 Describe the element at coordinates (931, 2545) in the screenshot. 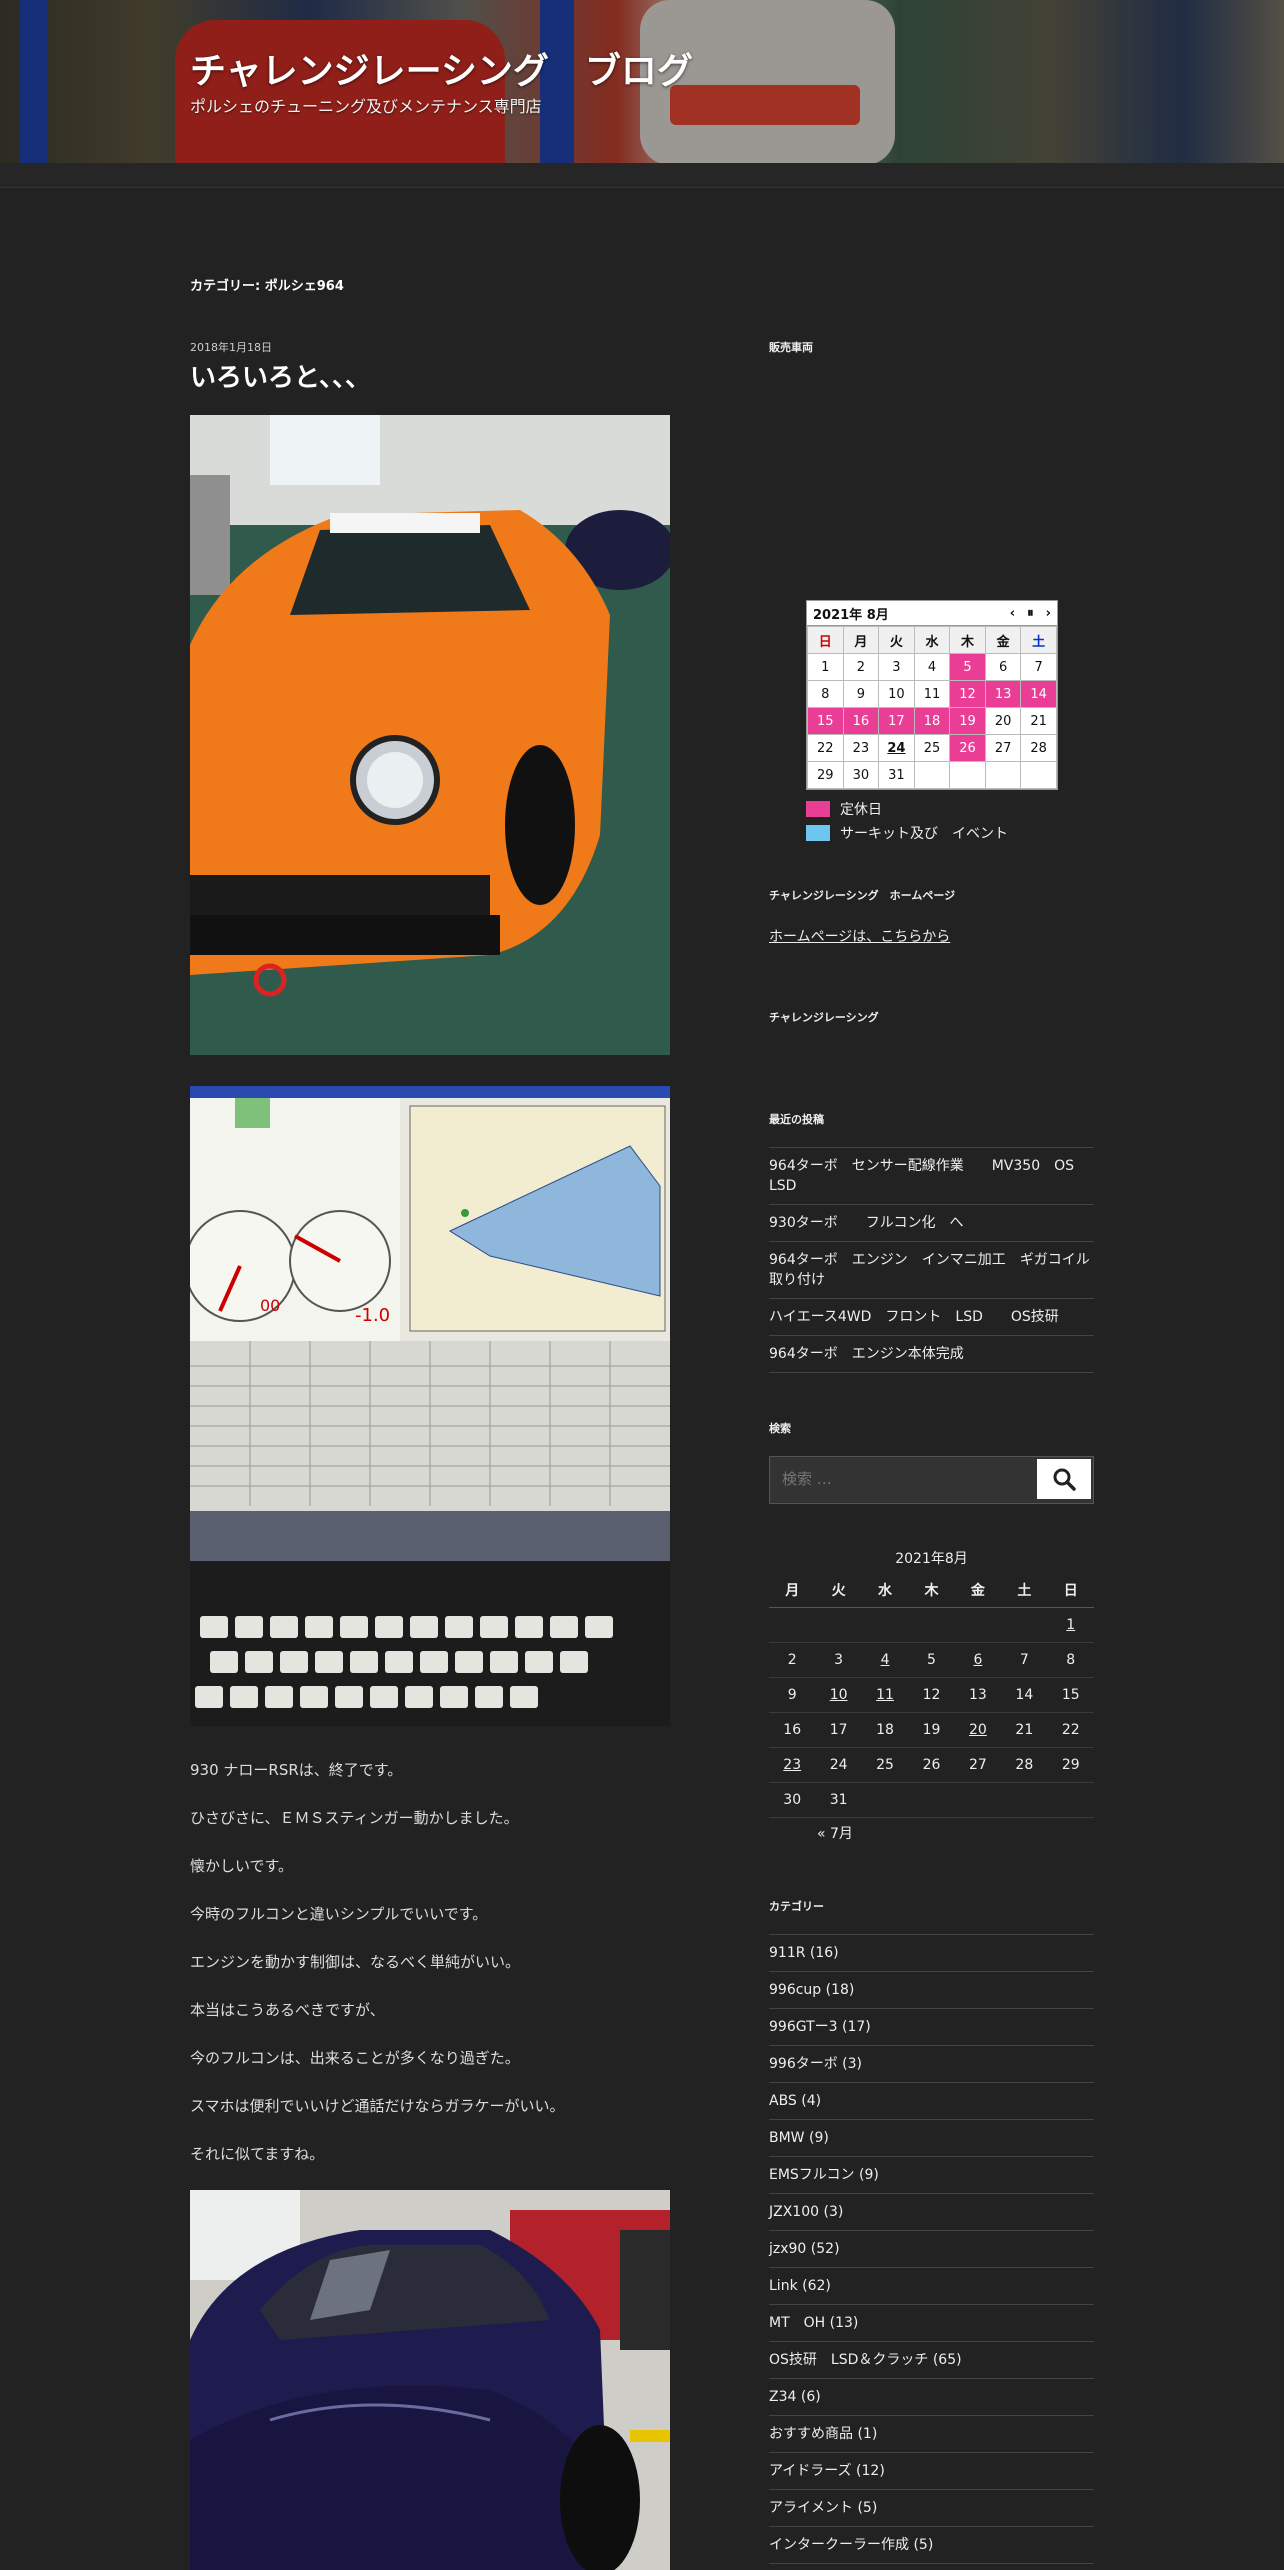

I see `category-link: インタークーラー作成 (5)` at that location.